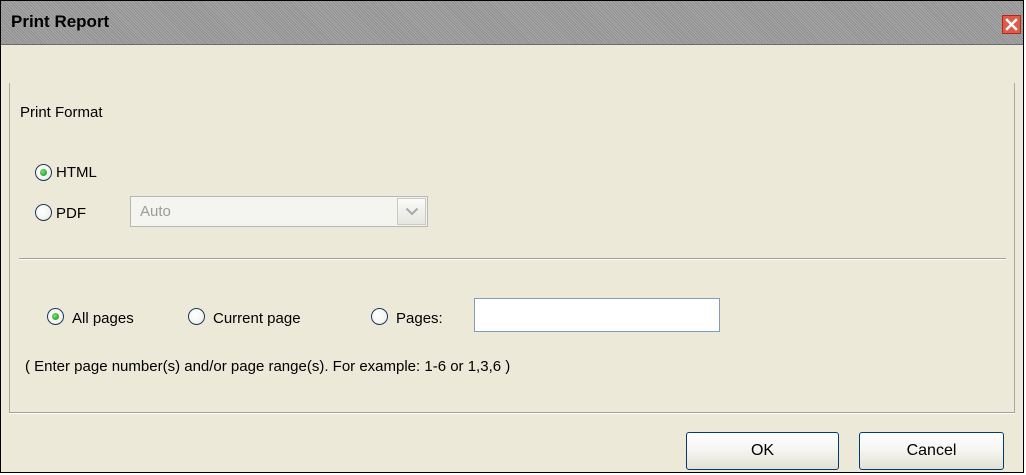 This screenshot has height=475, width=1026. Describe the element at coordinates (512, 413) in the screenshot. I see `footer-divider` at that location.